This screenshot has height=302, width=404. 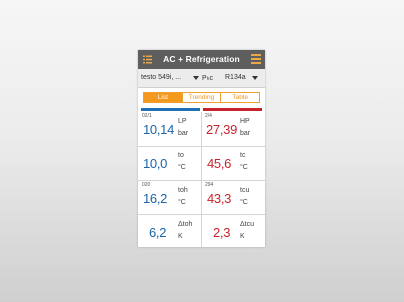 I want to click on reading-cell-hp: 2/4 27,39 HP bar, so click(x=233, y=129).